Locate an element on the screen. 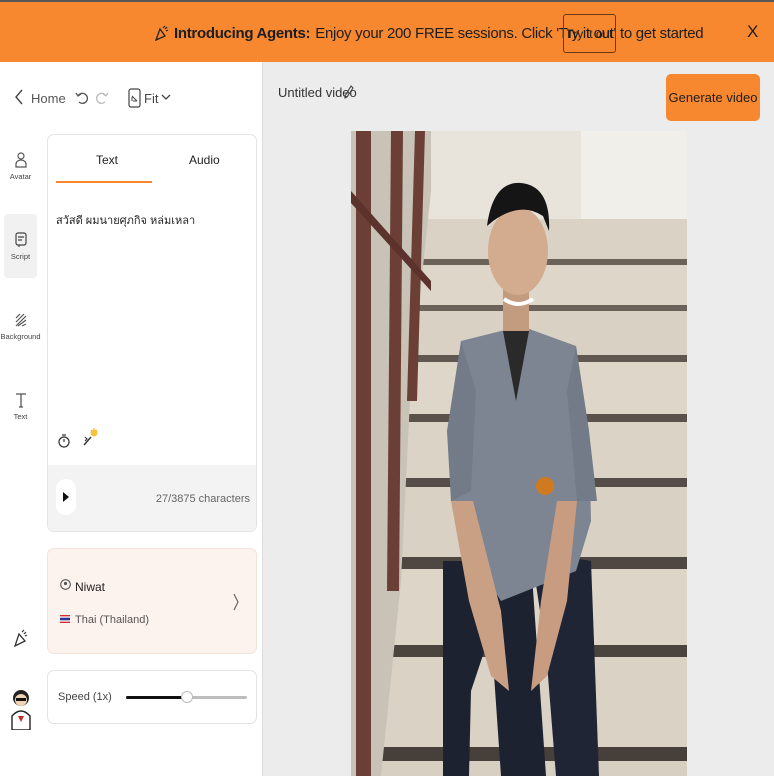 Image resolution: width=774 pixels, height=776 pixels. editor-toolbar: Home Fit is located at coordinates (131, 97).